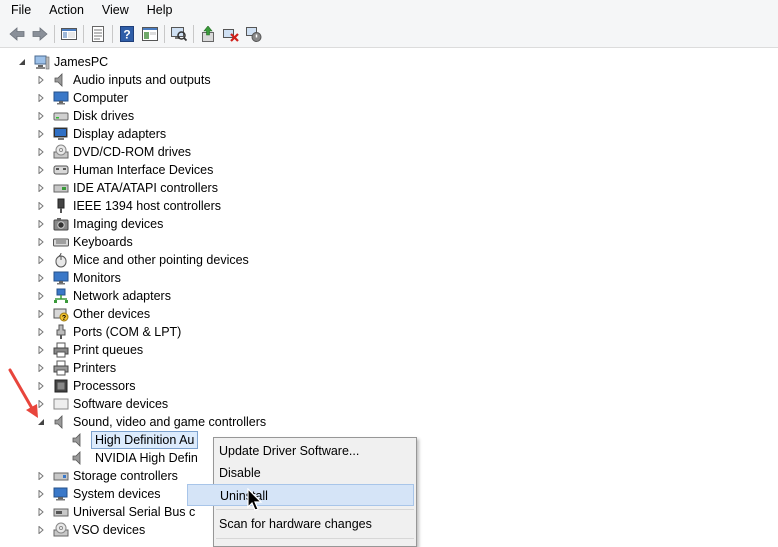  Describe the element at coordinates (61, 404) in the screenshot. I see `software-device-icon` at that location.